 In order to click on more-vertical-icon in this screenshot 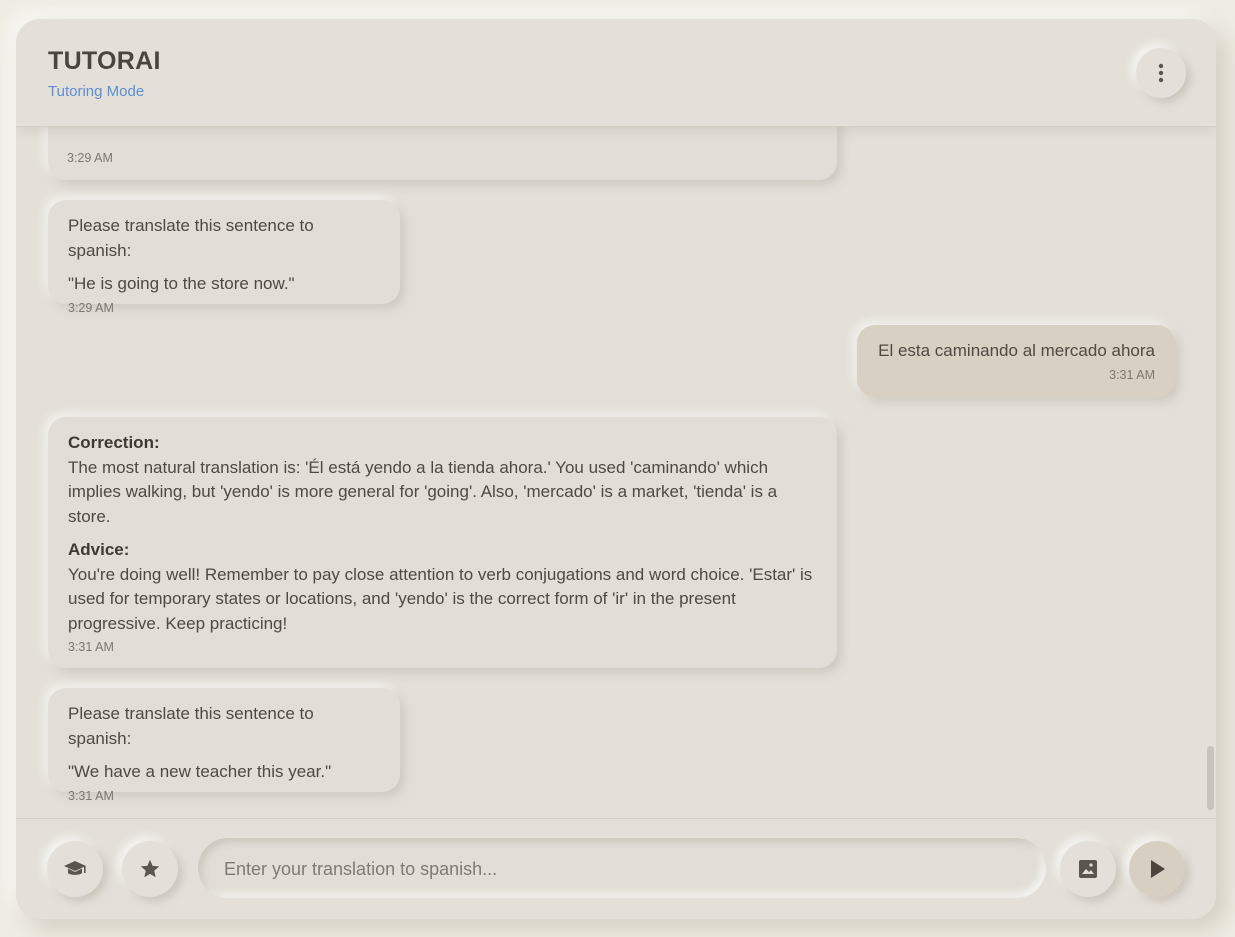, I will do `click(1161, 73)`.